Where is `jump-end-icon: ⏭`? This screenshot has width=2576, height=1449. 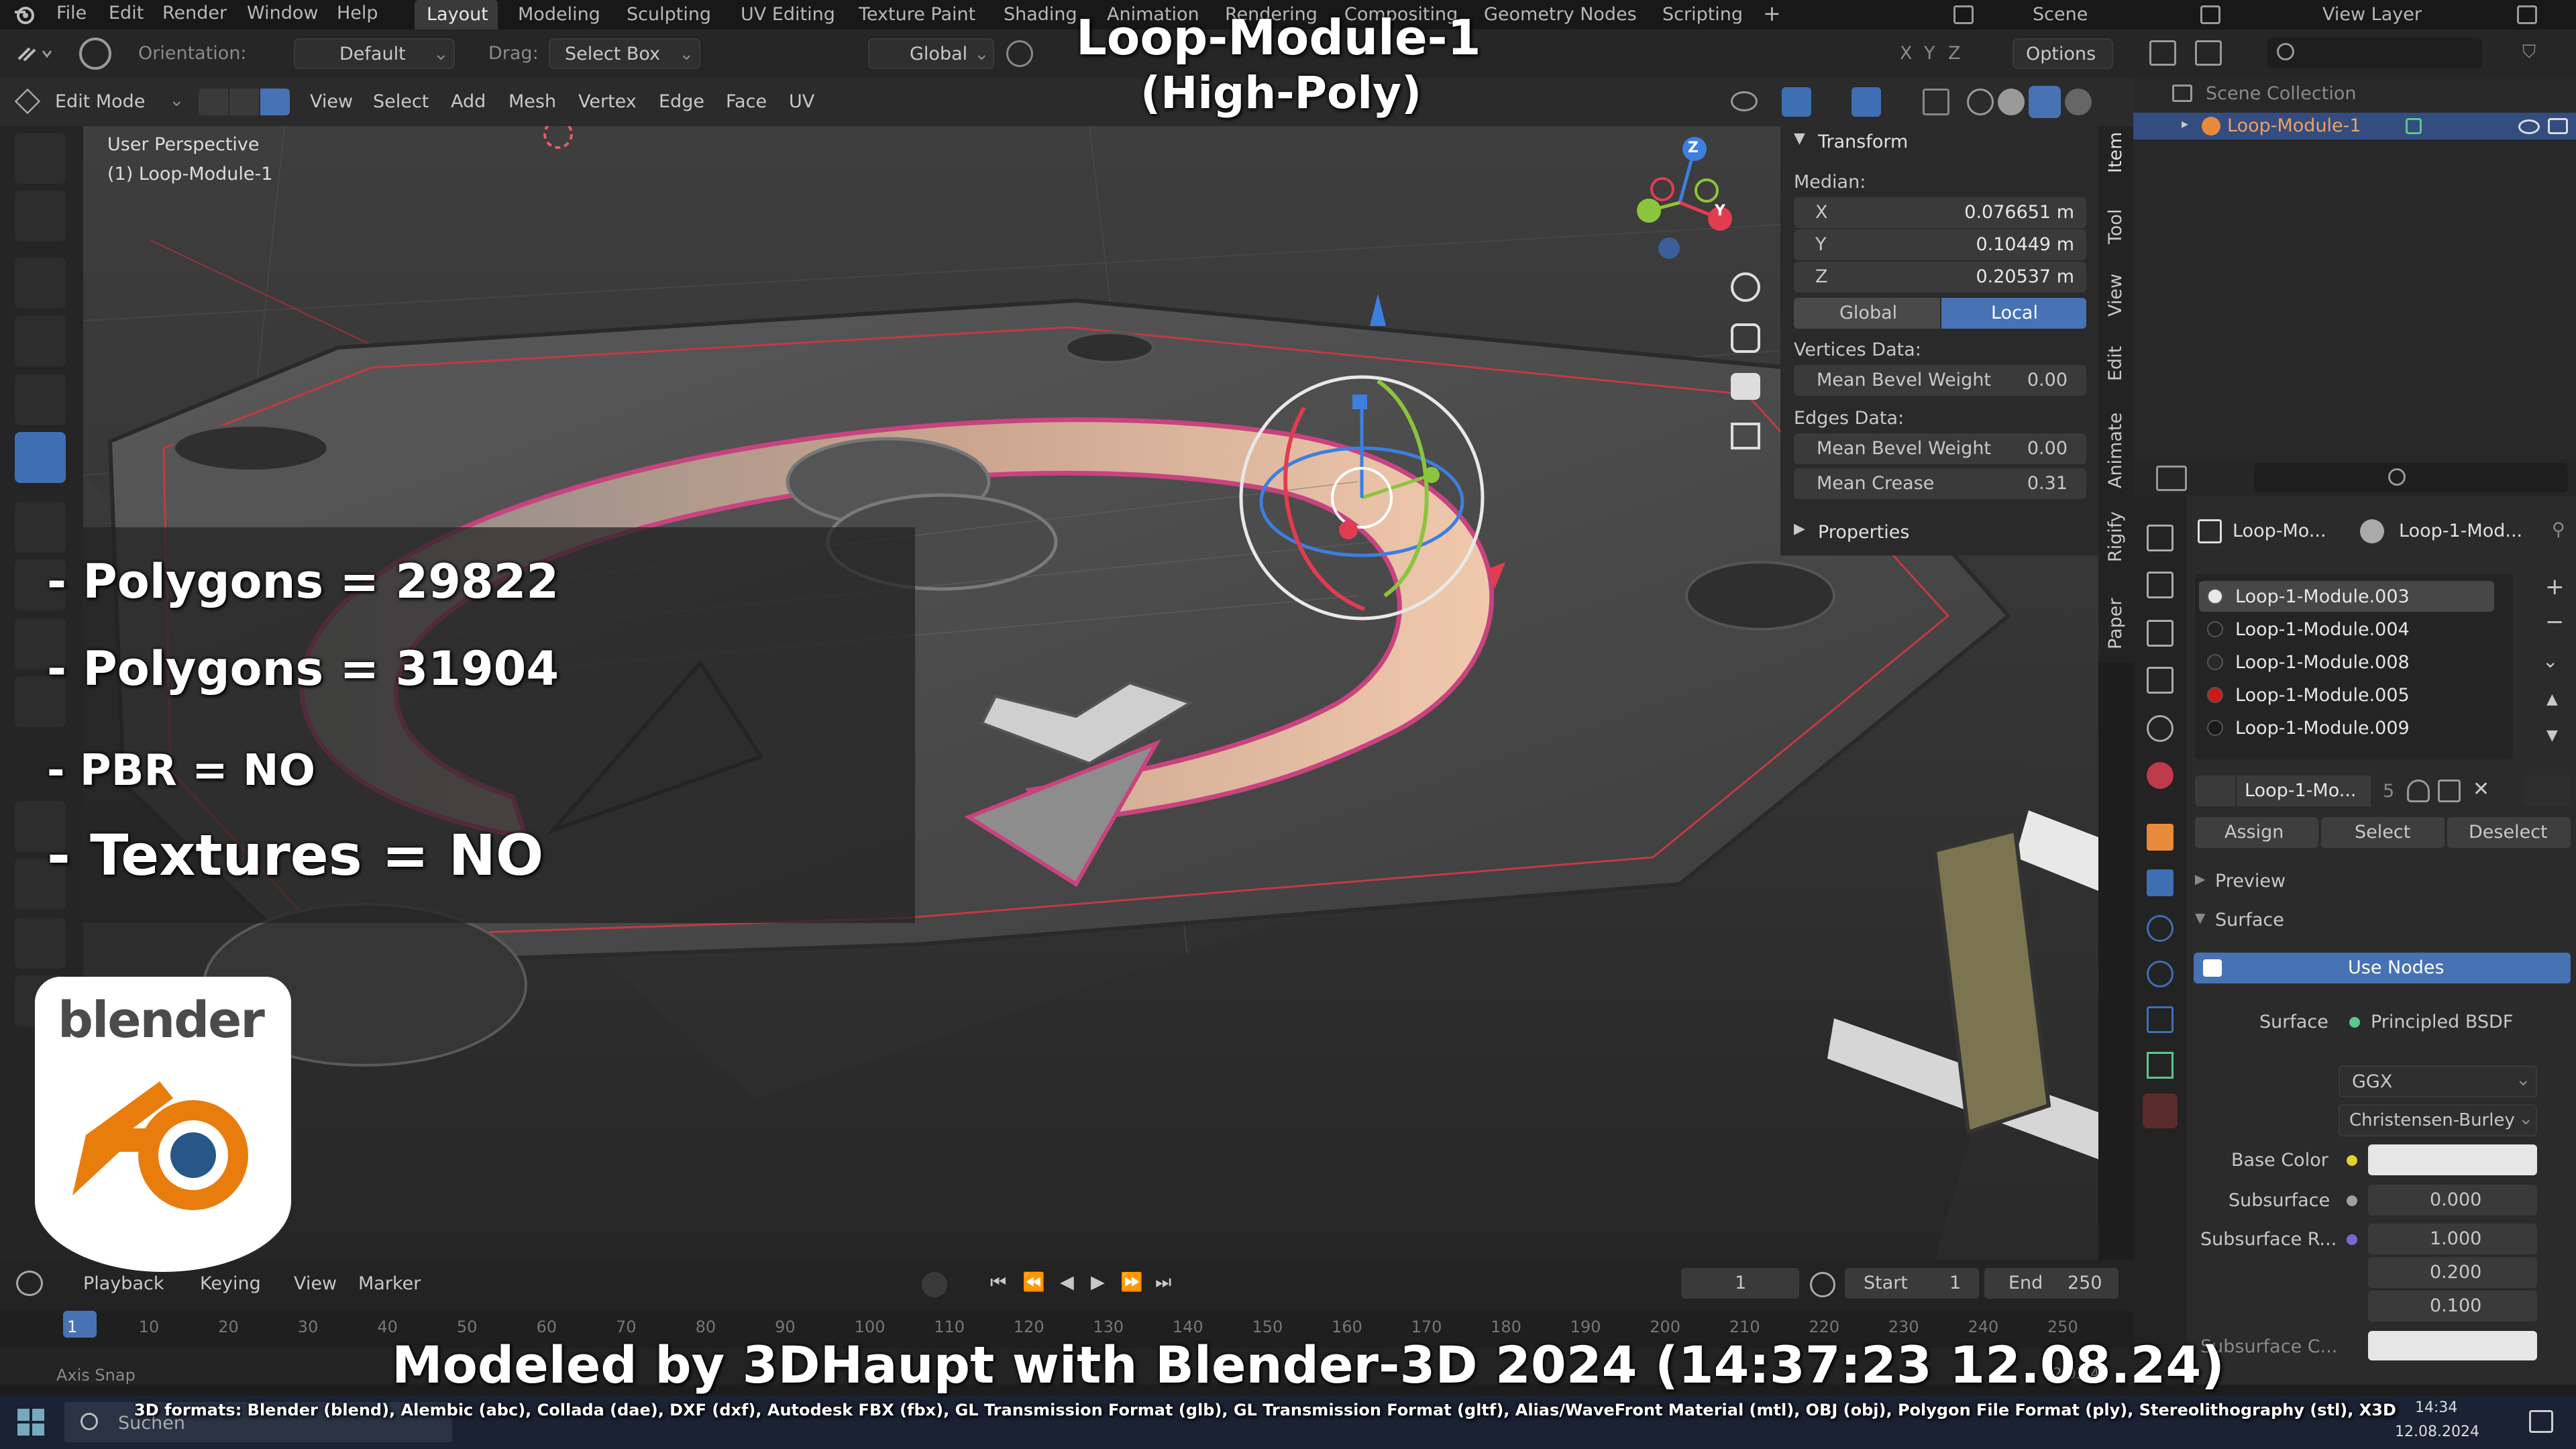 jump-end-icon: ⏭ is located at coordinates (1163, 1282).